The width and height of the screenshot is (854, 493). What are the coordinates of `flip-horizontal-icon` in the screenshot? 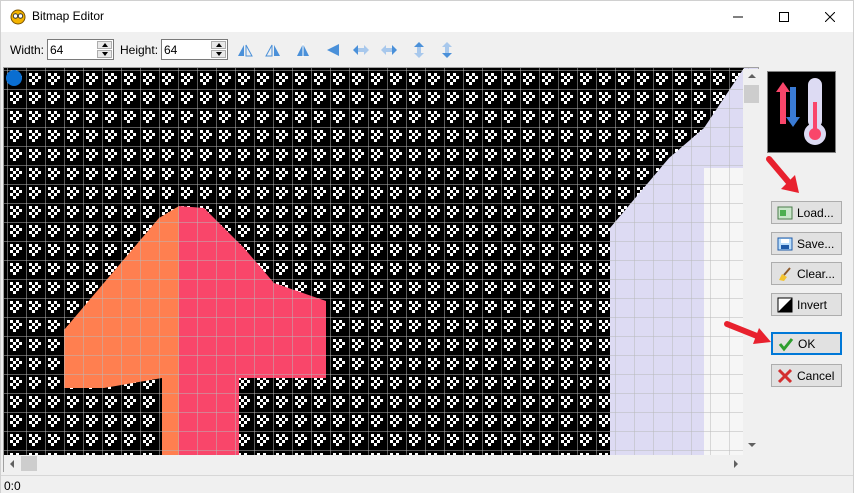 It's located at (245, 50).